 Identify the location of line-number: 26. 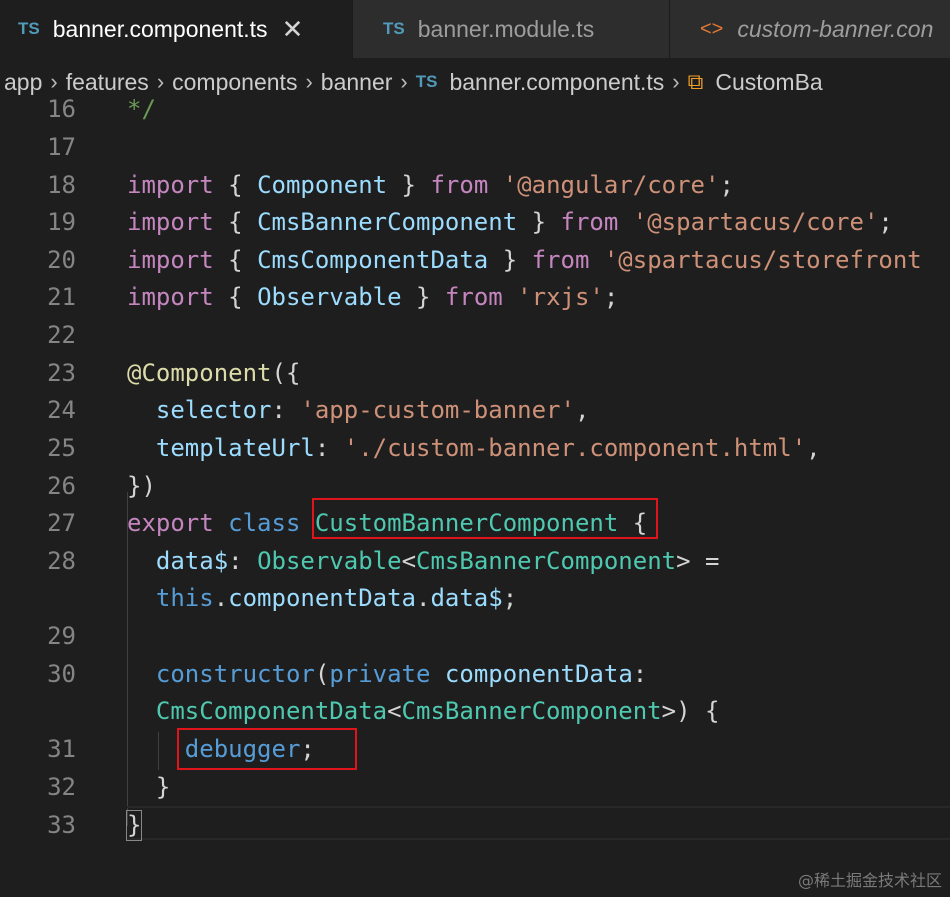
(61, 486).